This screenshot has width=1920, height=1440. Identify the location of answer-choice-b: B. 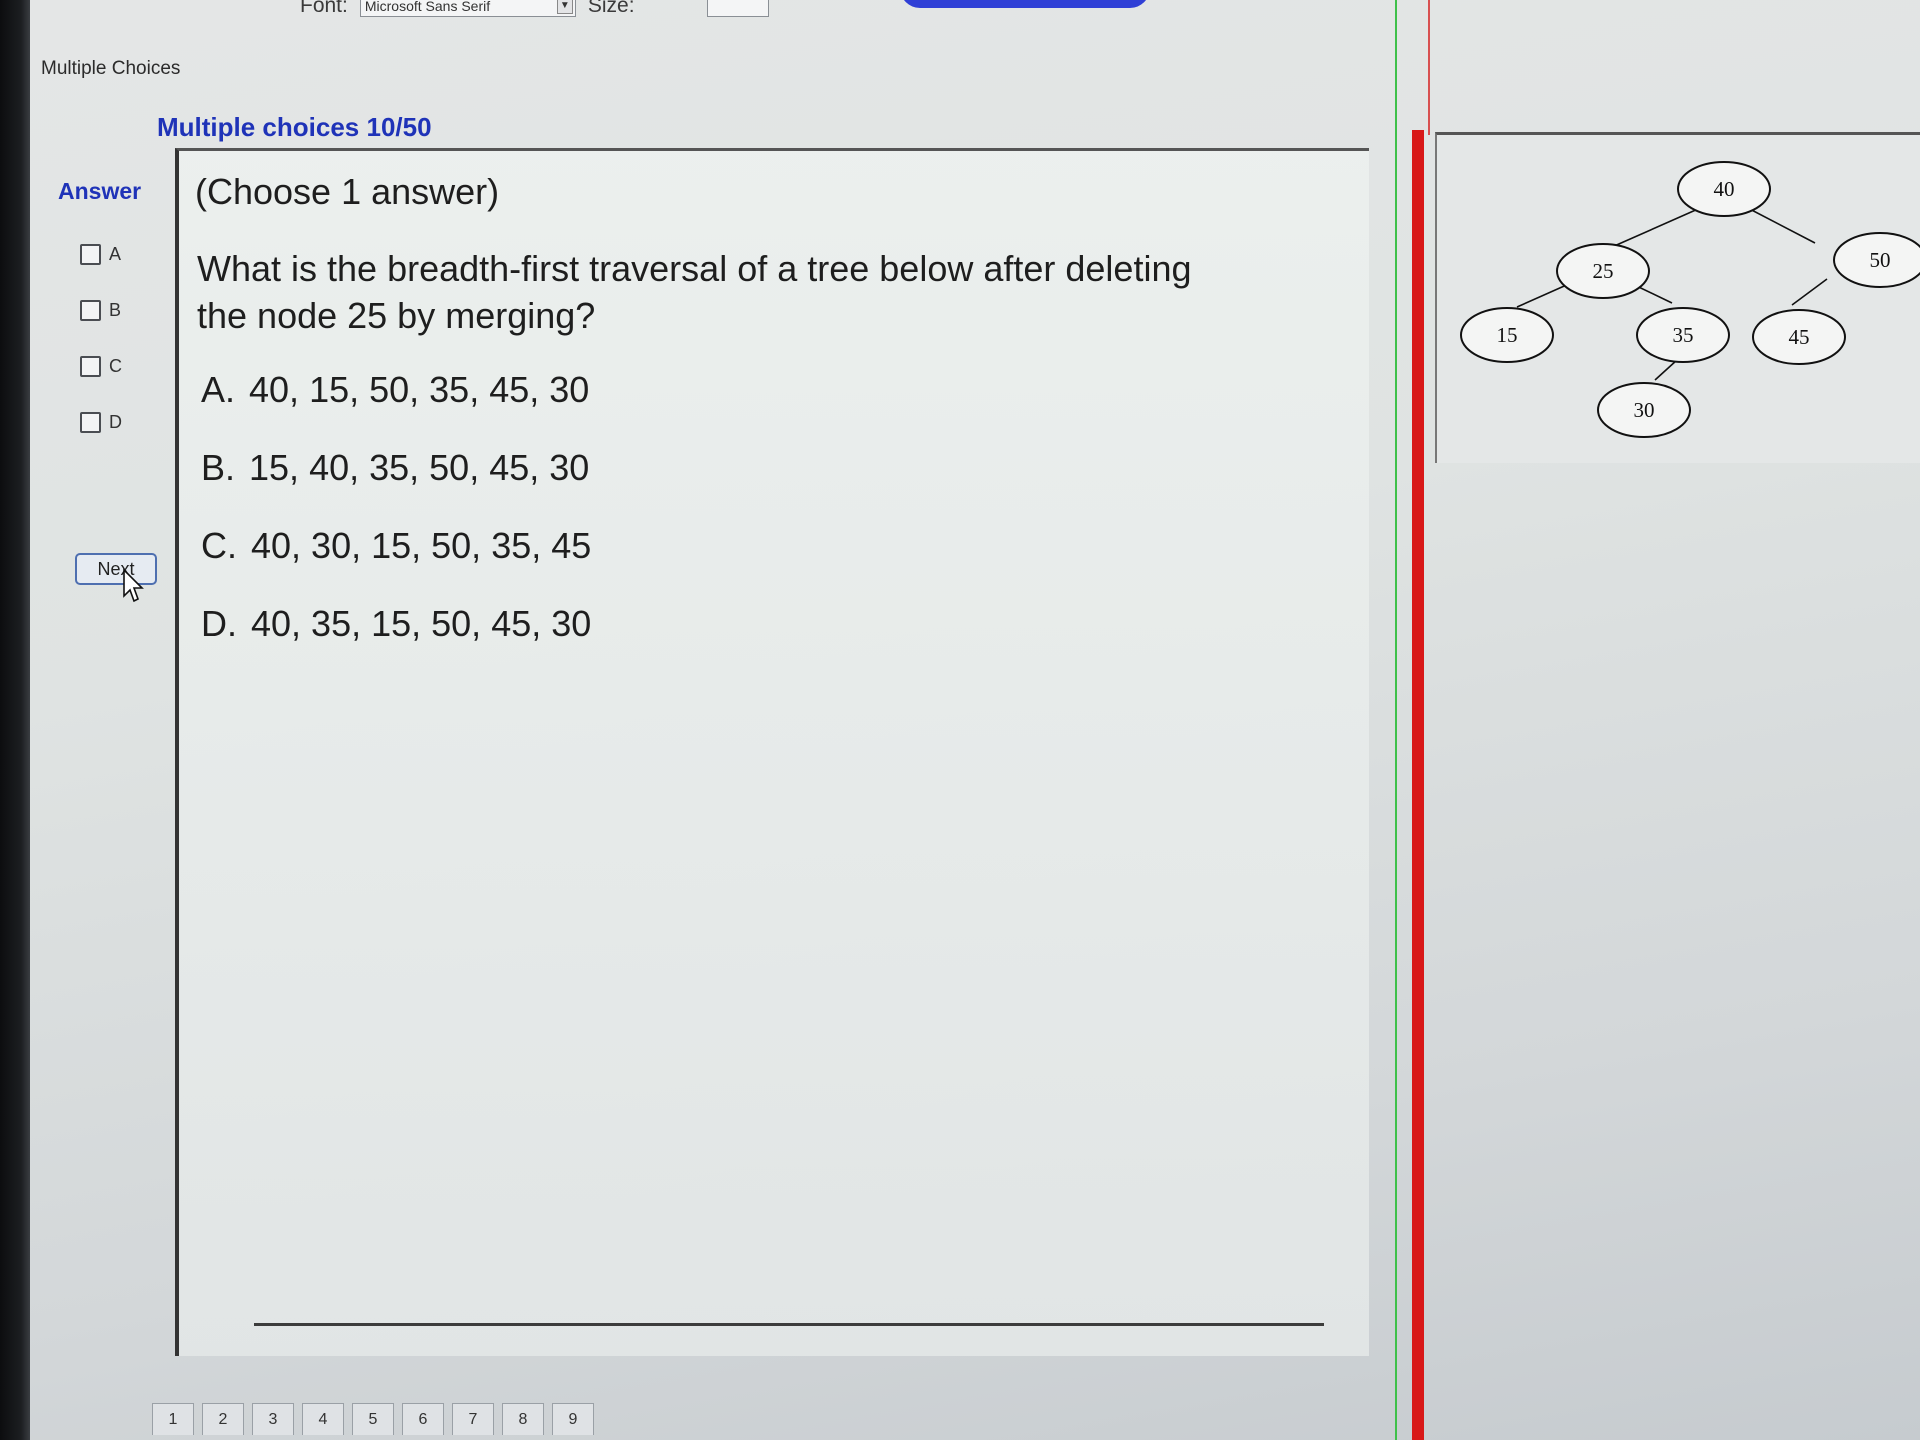
(101, 310).